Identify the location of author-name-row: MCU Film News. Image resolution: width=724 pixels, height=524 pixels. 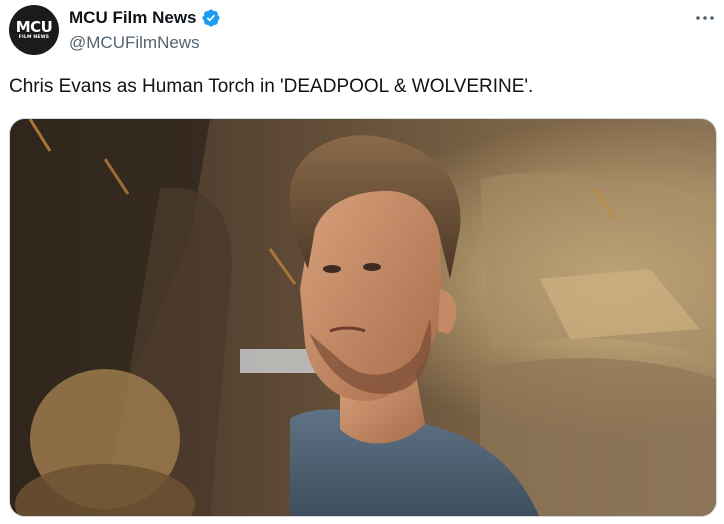
(145, 18).